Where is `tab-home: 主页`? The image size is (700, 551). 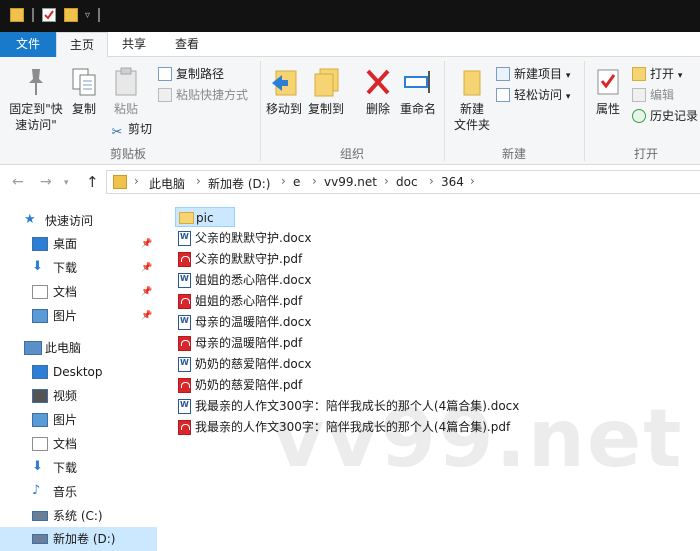
tab-home: 主页 is located at coordinates (82, 45).